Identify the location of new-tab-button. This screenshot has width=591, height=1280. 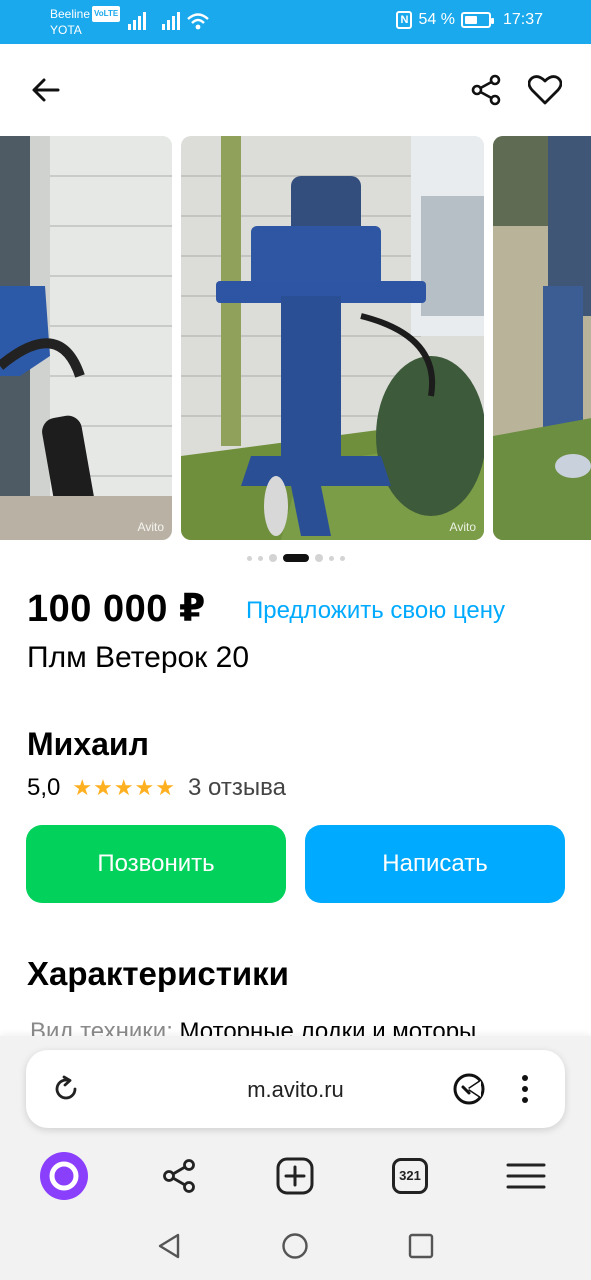
(295, 1176).